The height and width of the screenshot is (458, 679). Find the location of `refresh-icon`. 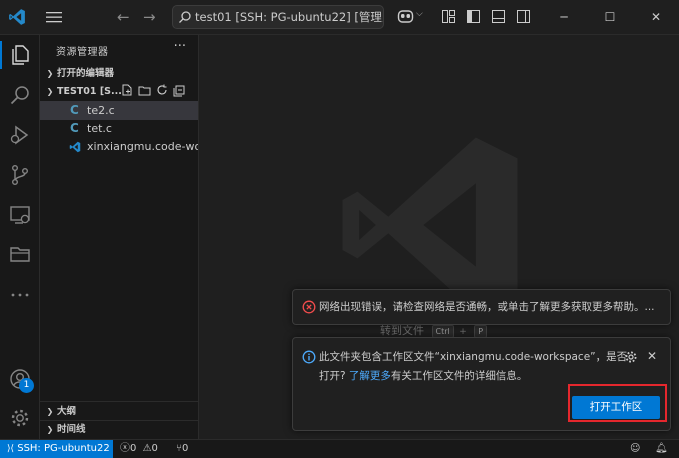

refresh-icon is located at coordinates (162, 90).